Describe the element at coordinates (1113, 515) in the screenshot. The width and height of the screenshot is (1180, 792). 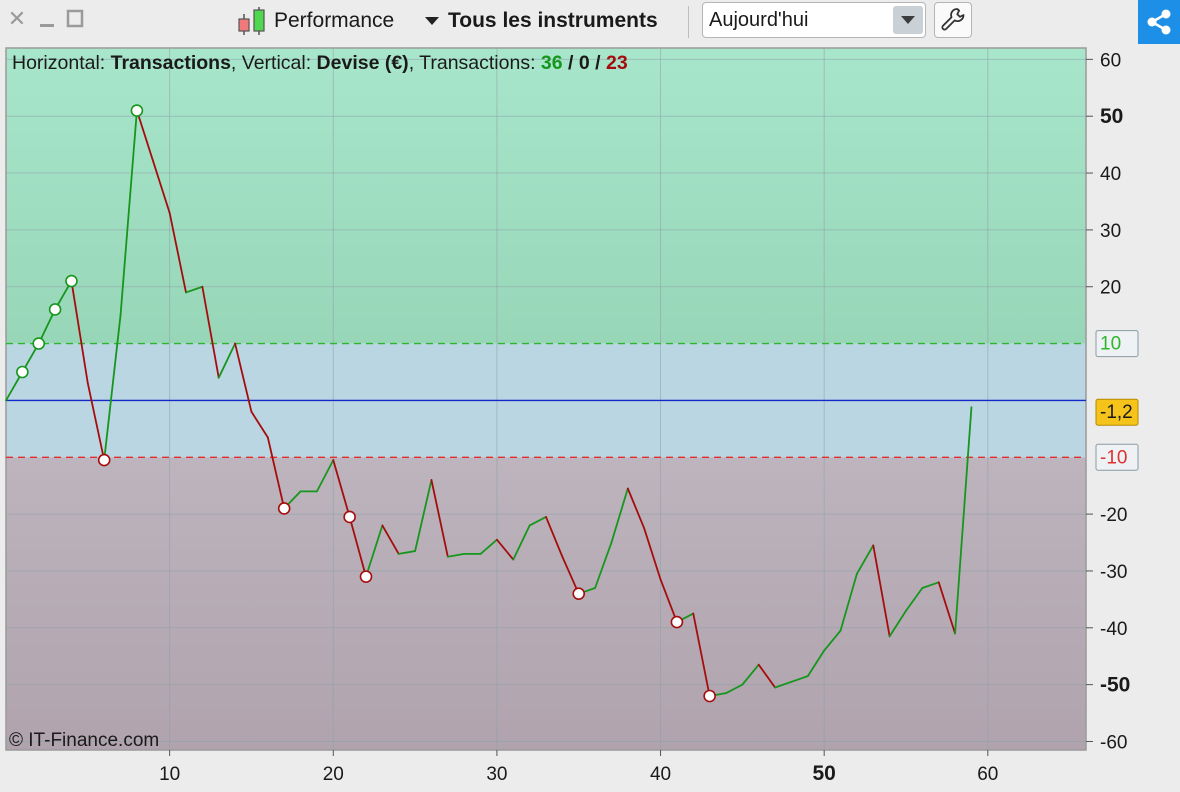
I see `y-tick-label: -20` at that location.